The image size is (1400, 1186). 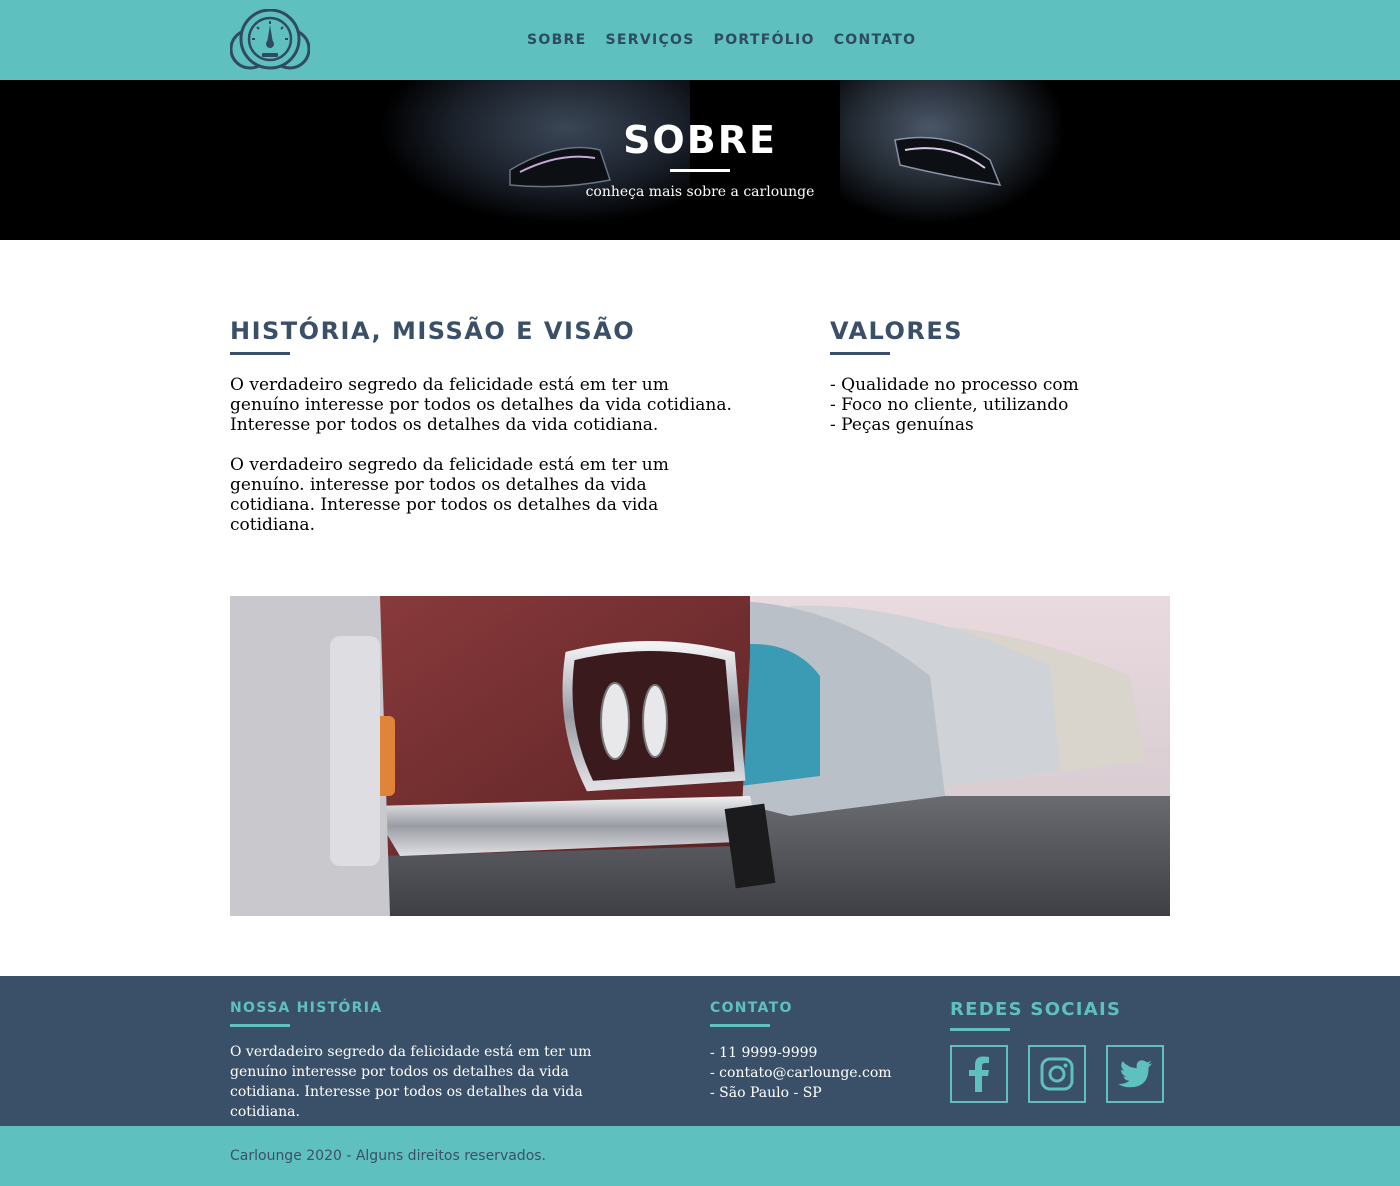 What do you see at coordinates (980, 1029) in the screenshot?
I see `footer-social-divider` at bounding box center [980, 1029].